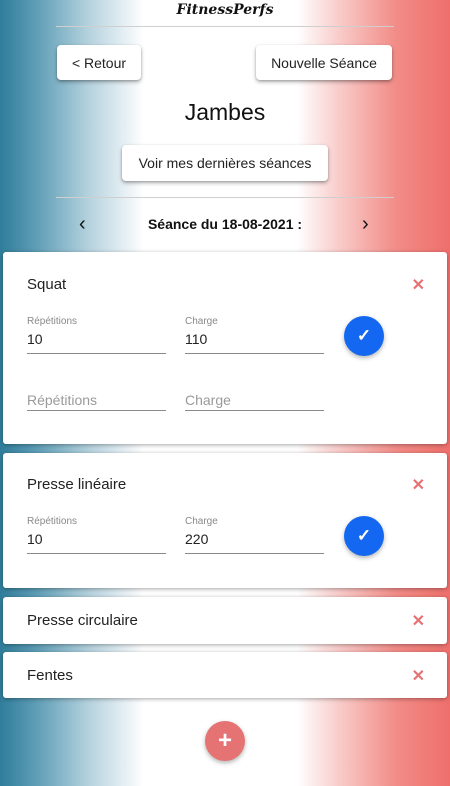 This screenshot has height=786, width=450. What do you see at coordinates (225, 26) in the screenshot?
I see `header-divider` at bounding box center [225, 26].